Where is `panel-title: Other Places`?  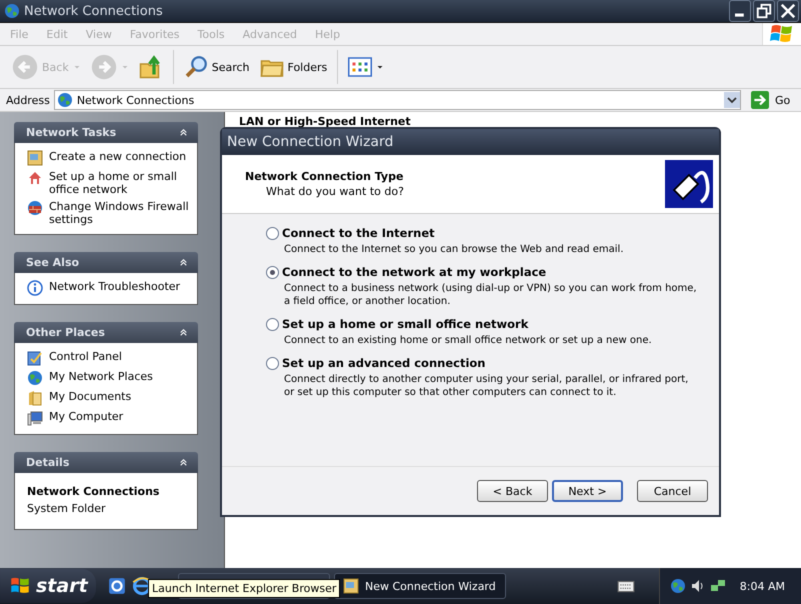 panel-title: Other Places is located at coordinates (65, 332).